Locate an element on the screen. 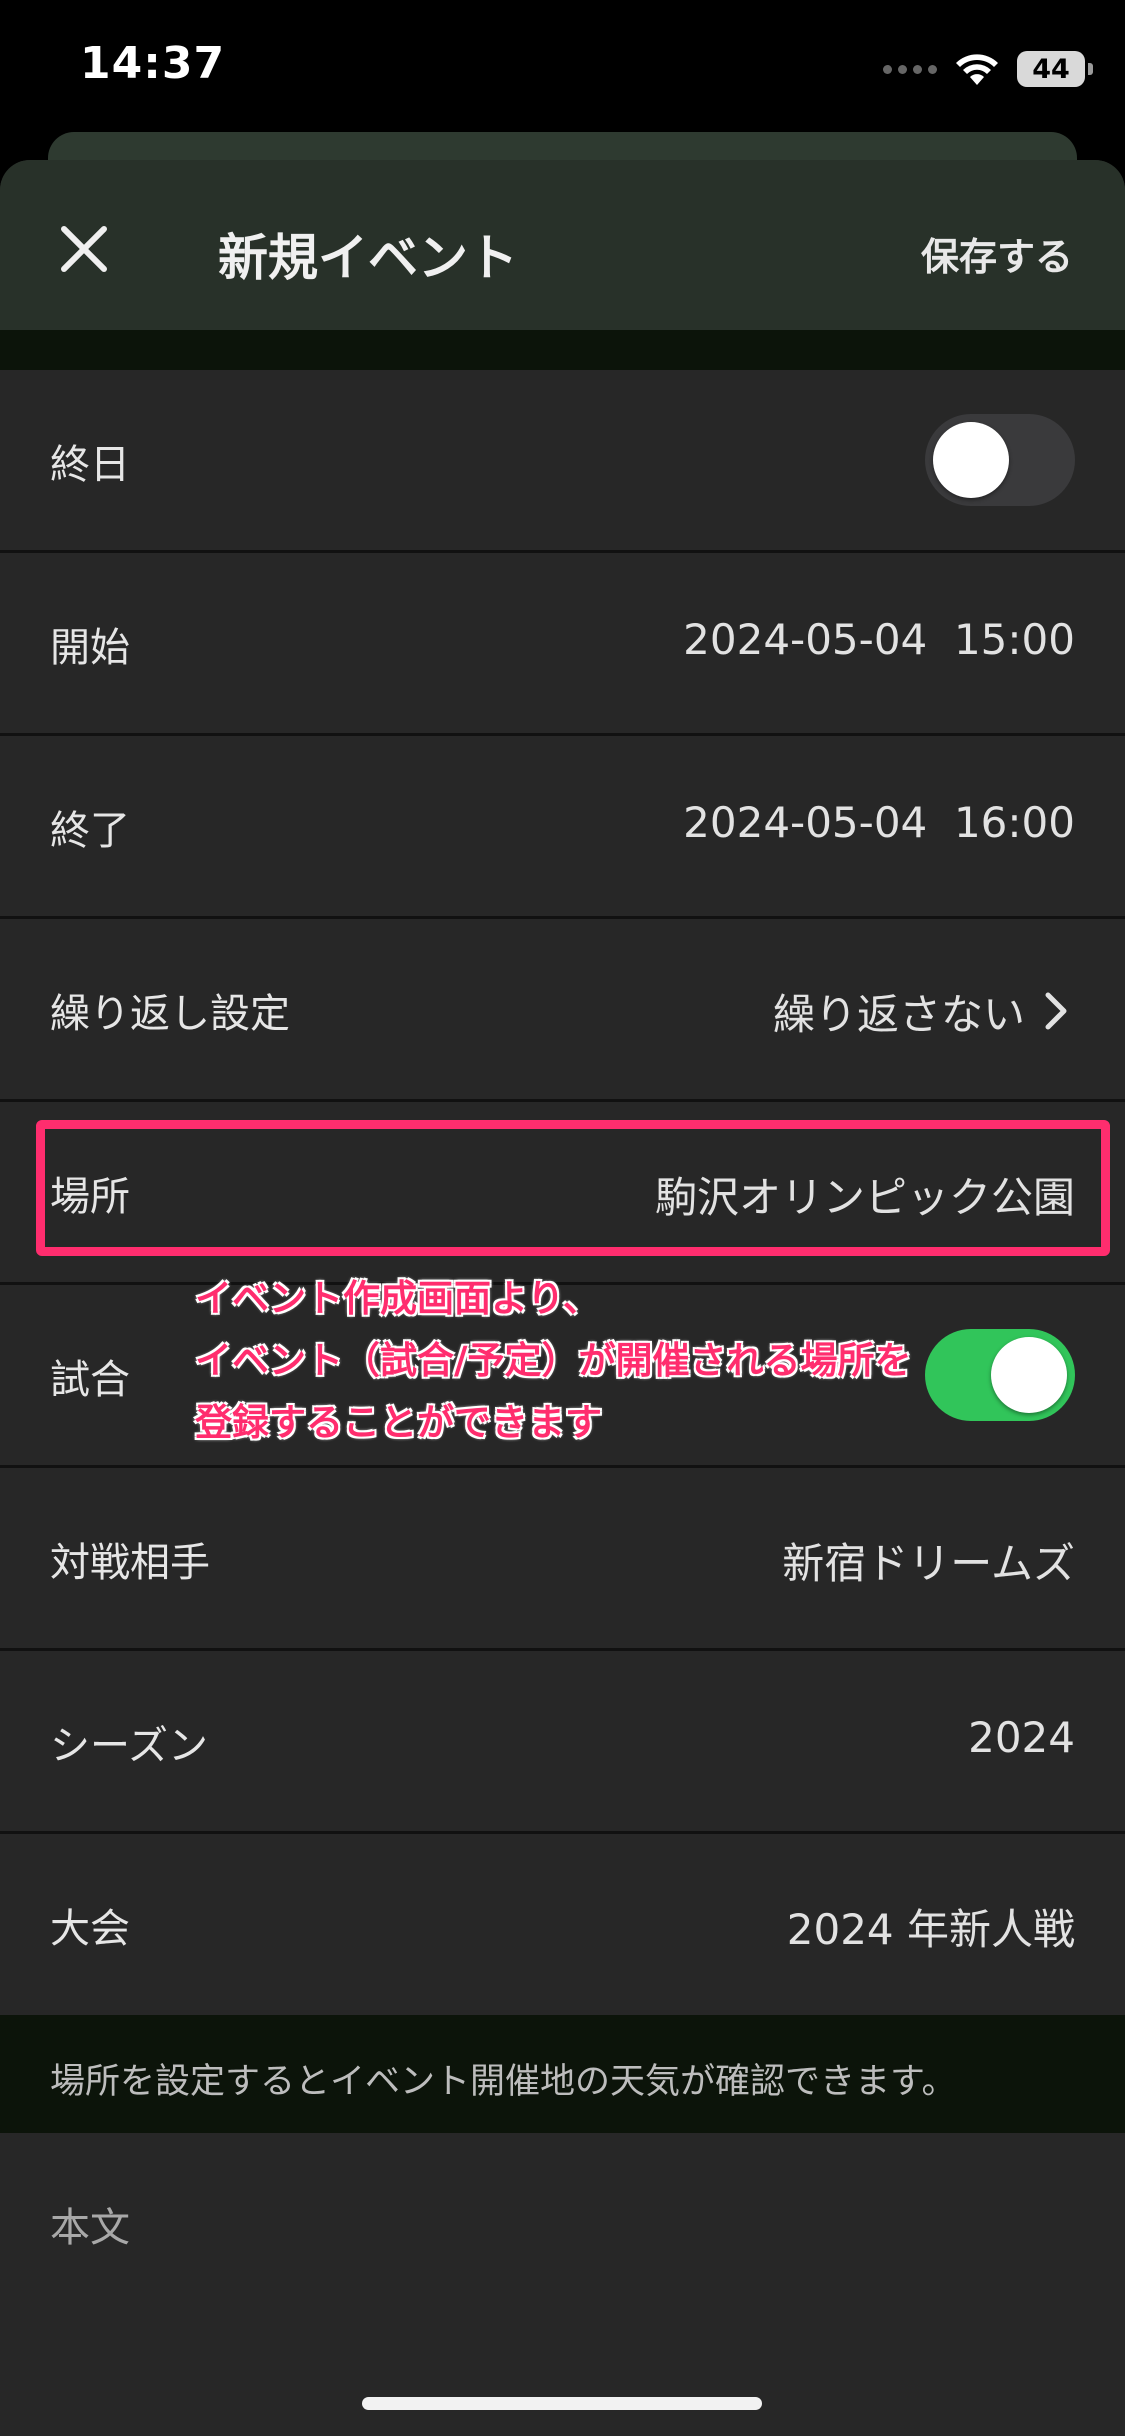  all-day-toggle is located at coordinates (1000, 460).